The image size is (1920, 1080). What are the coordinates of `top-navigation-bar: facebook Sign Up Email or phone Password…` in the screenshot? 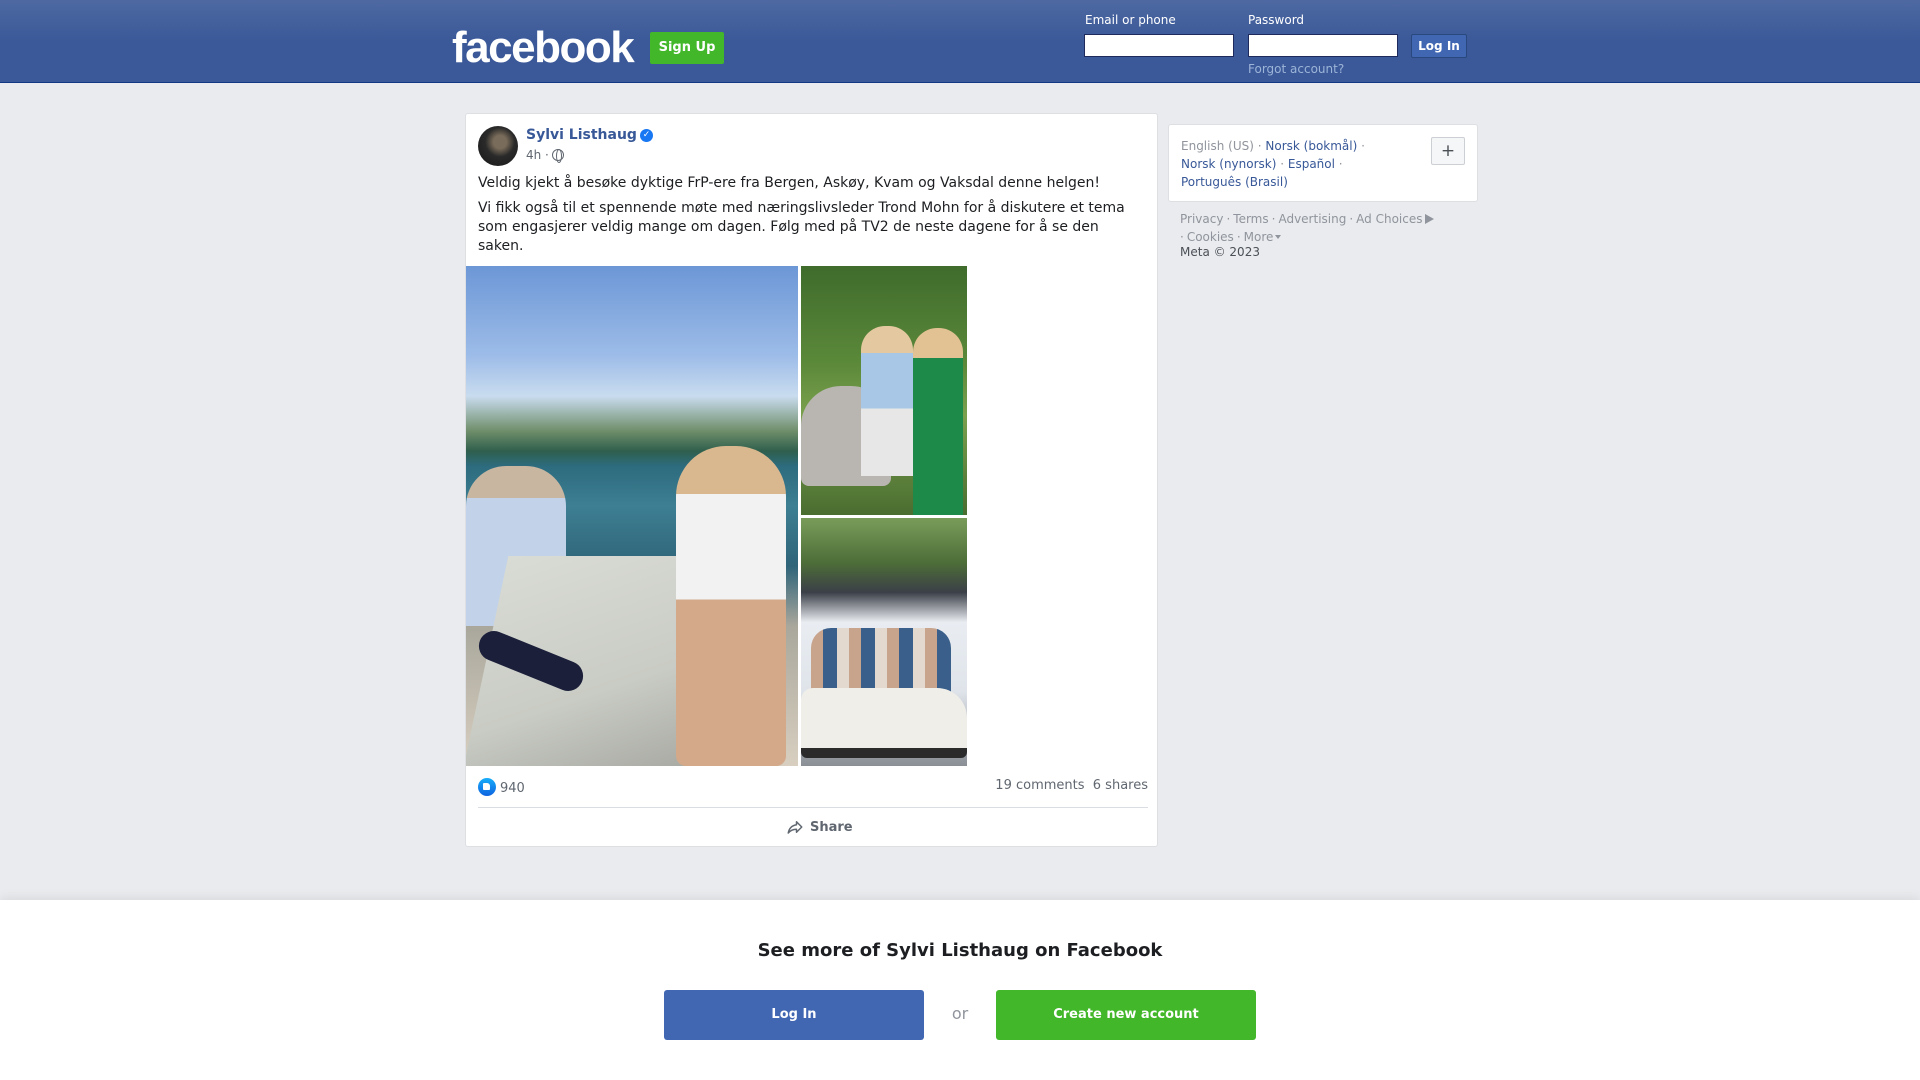 It's located at (960, 41).